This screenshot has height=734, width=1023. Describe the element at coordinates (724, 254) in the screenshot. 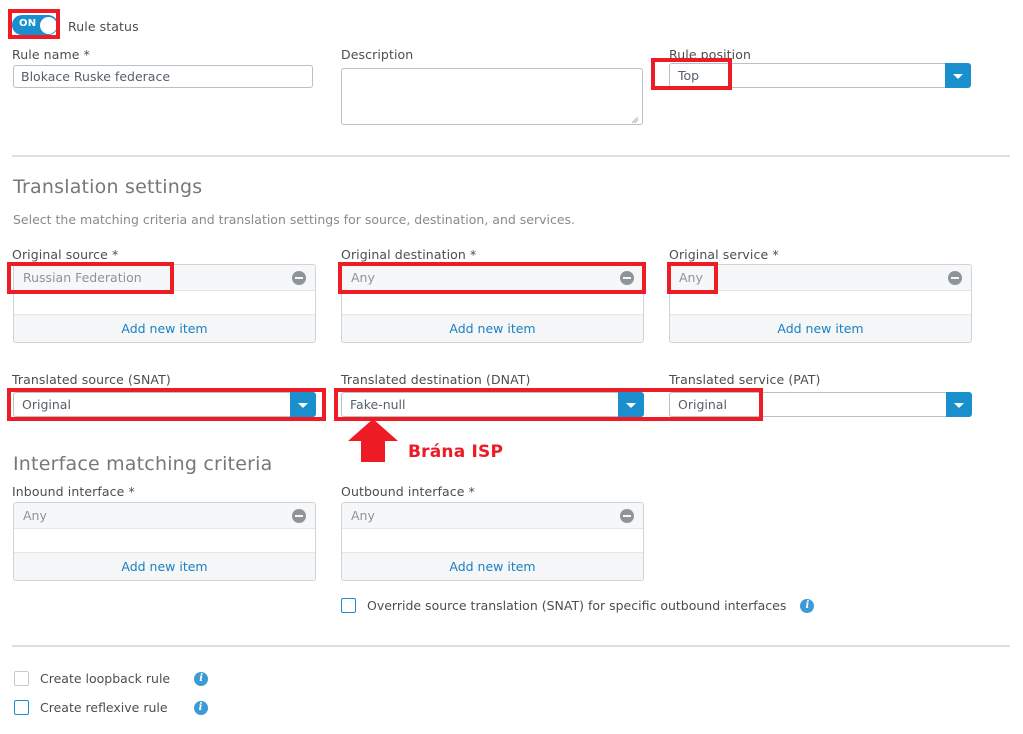

I see `original-service-label: Original service *` at that location.